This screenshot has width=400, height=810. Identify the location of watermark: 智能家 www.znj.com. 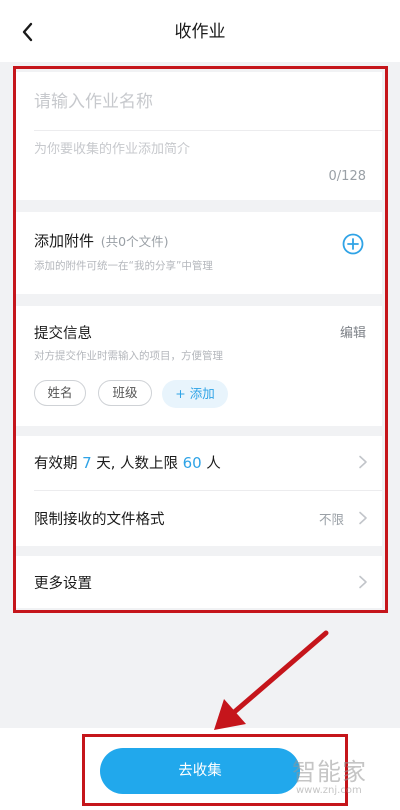
(329, 774).